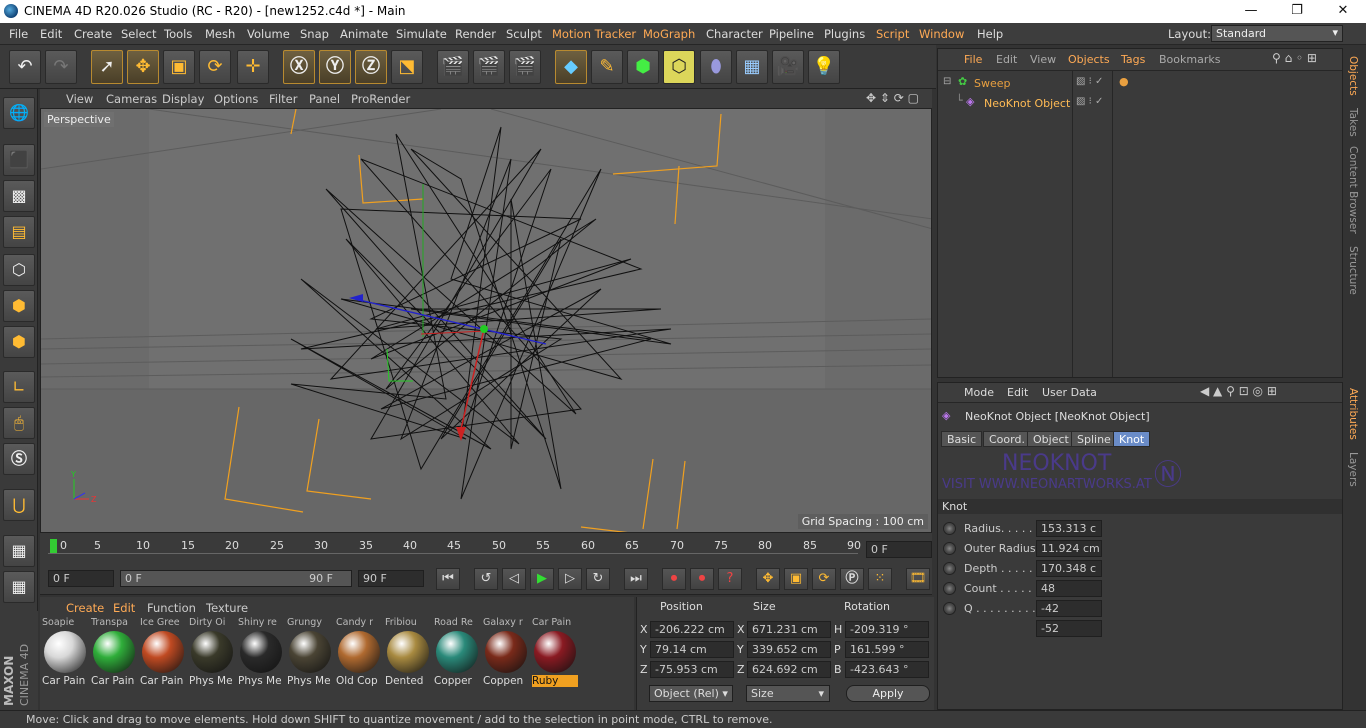 The width and height of the screenshot is (1366, 728). I want to click on size-field: 671.231 cm, so click(789, 629).